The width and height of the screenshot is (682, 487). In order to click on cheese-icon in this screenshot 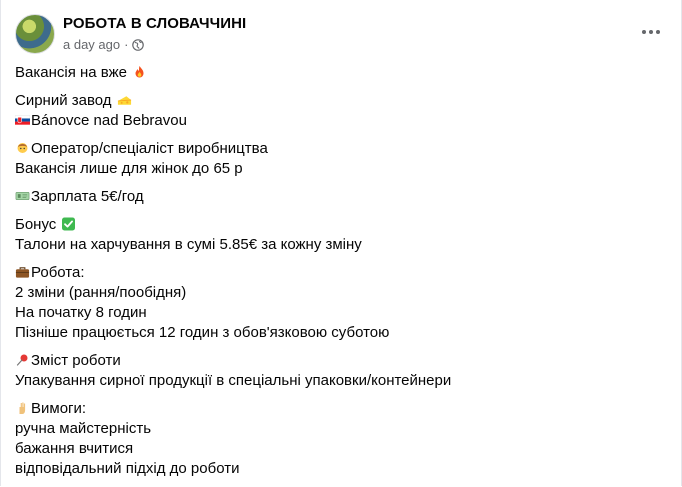, I will do `click(124, 100)`.